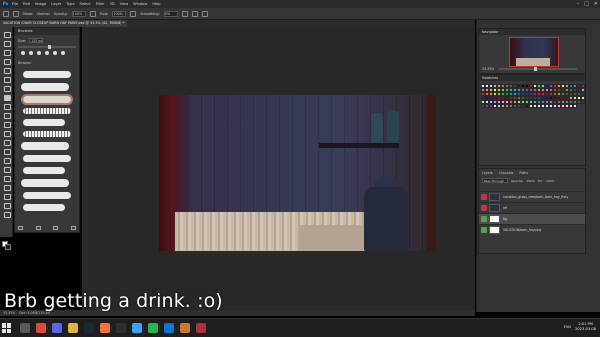  What do you see at coordinates (506, 173) in the screenshot?
I see `tab-channels: Channels` at bounding box center [506, 173].